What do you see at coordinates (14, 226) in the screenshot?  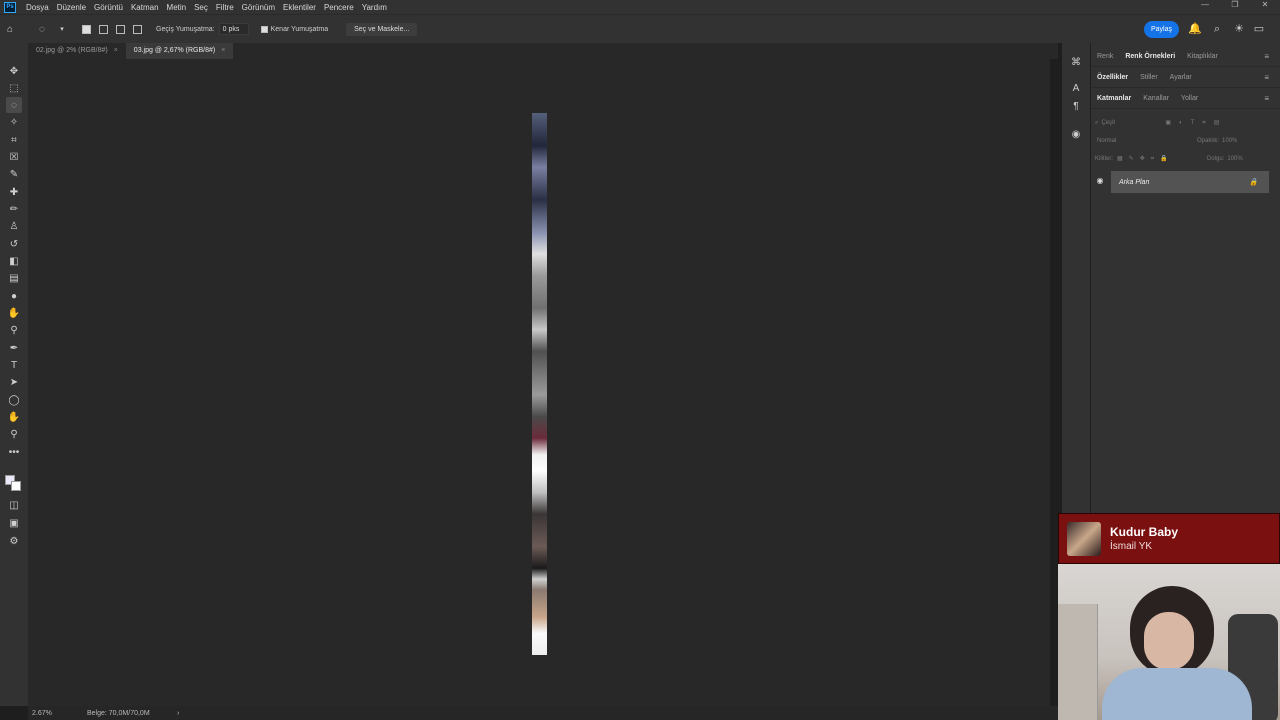 I see `stamp-tool-icon: ♙` at bounding box center [14, 226].